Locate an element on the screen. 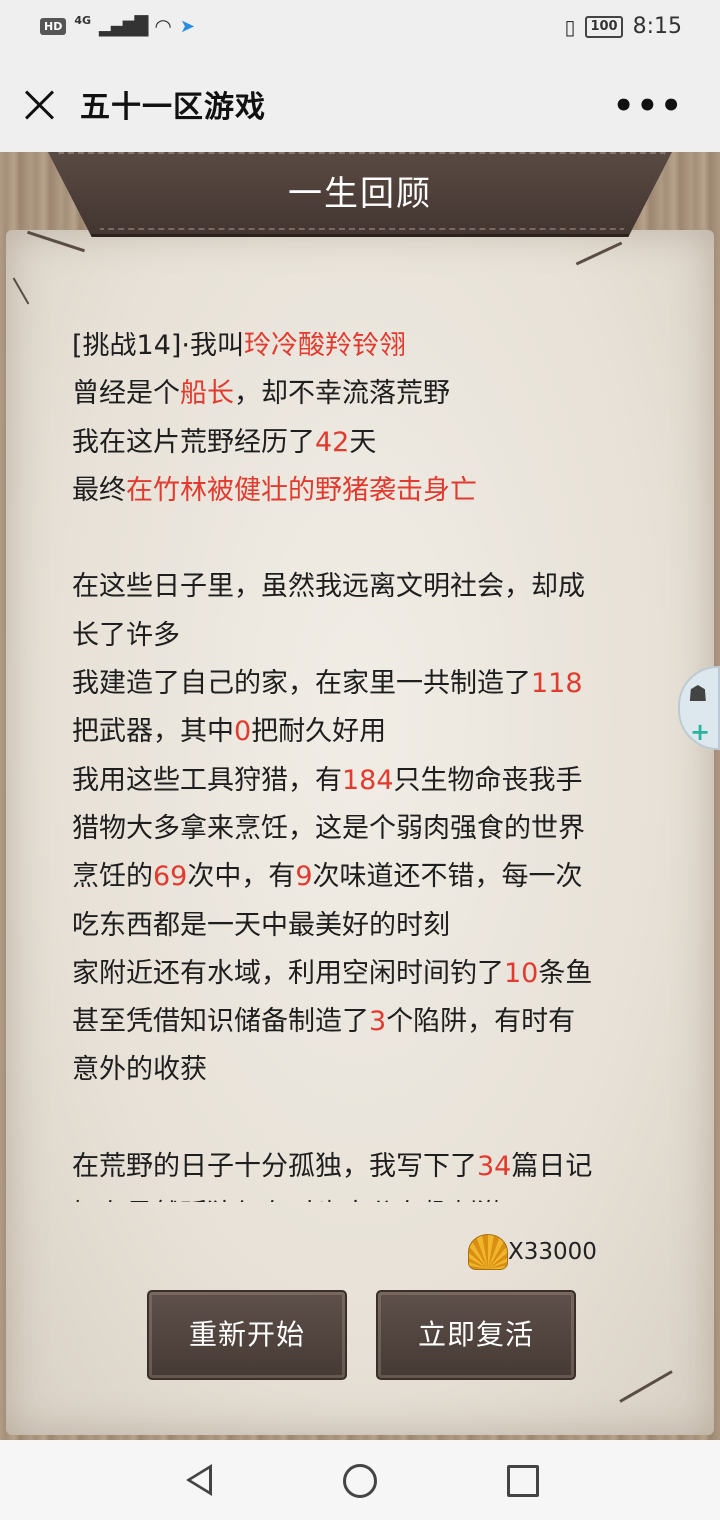  story-text: 甚至凭借知识储备制造了 is located at coordinates (220, 1022).